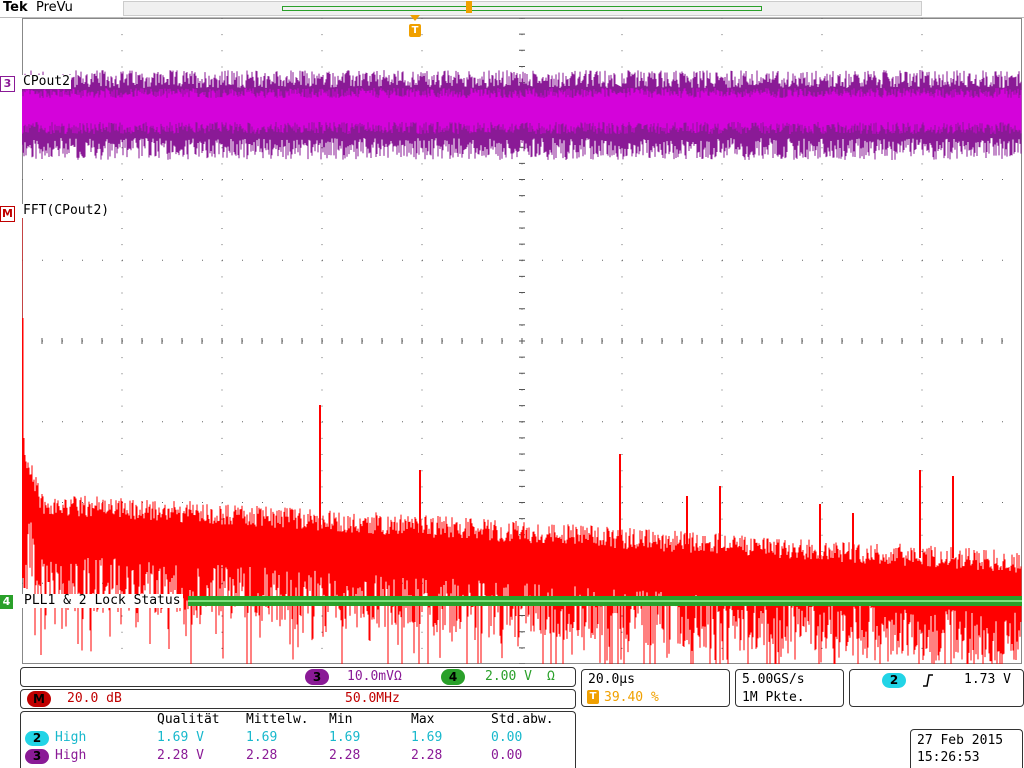 This screenshot has height=768, width=1024. What do you see at coordinates (39, 699) in the screenshot?
I see `math-scale-badge: M` at bounding box center [39, 699].